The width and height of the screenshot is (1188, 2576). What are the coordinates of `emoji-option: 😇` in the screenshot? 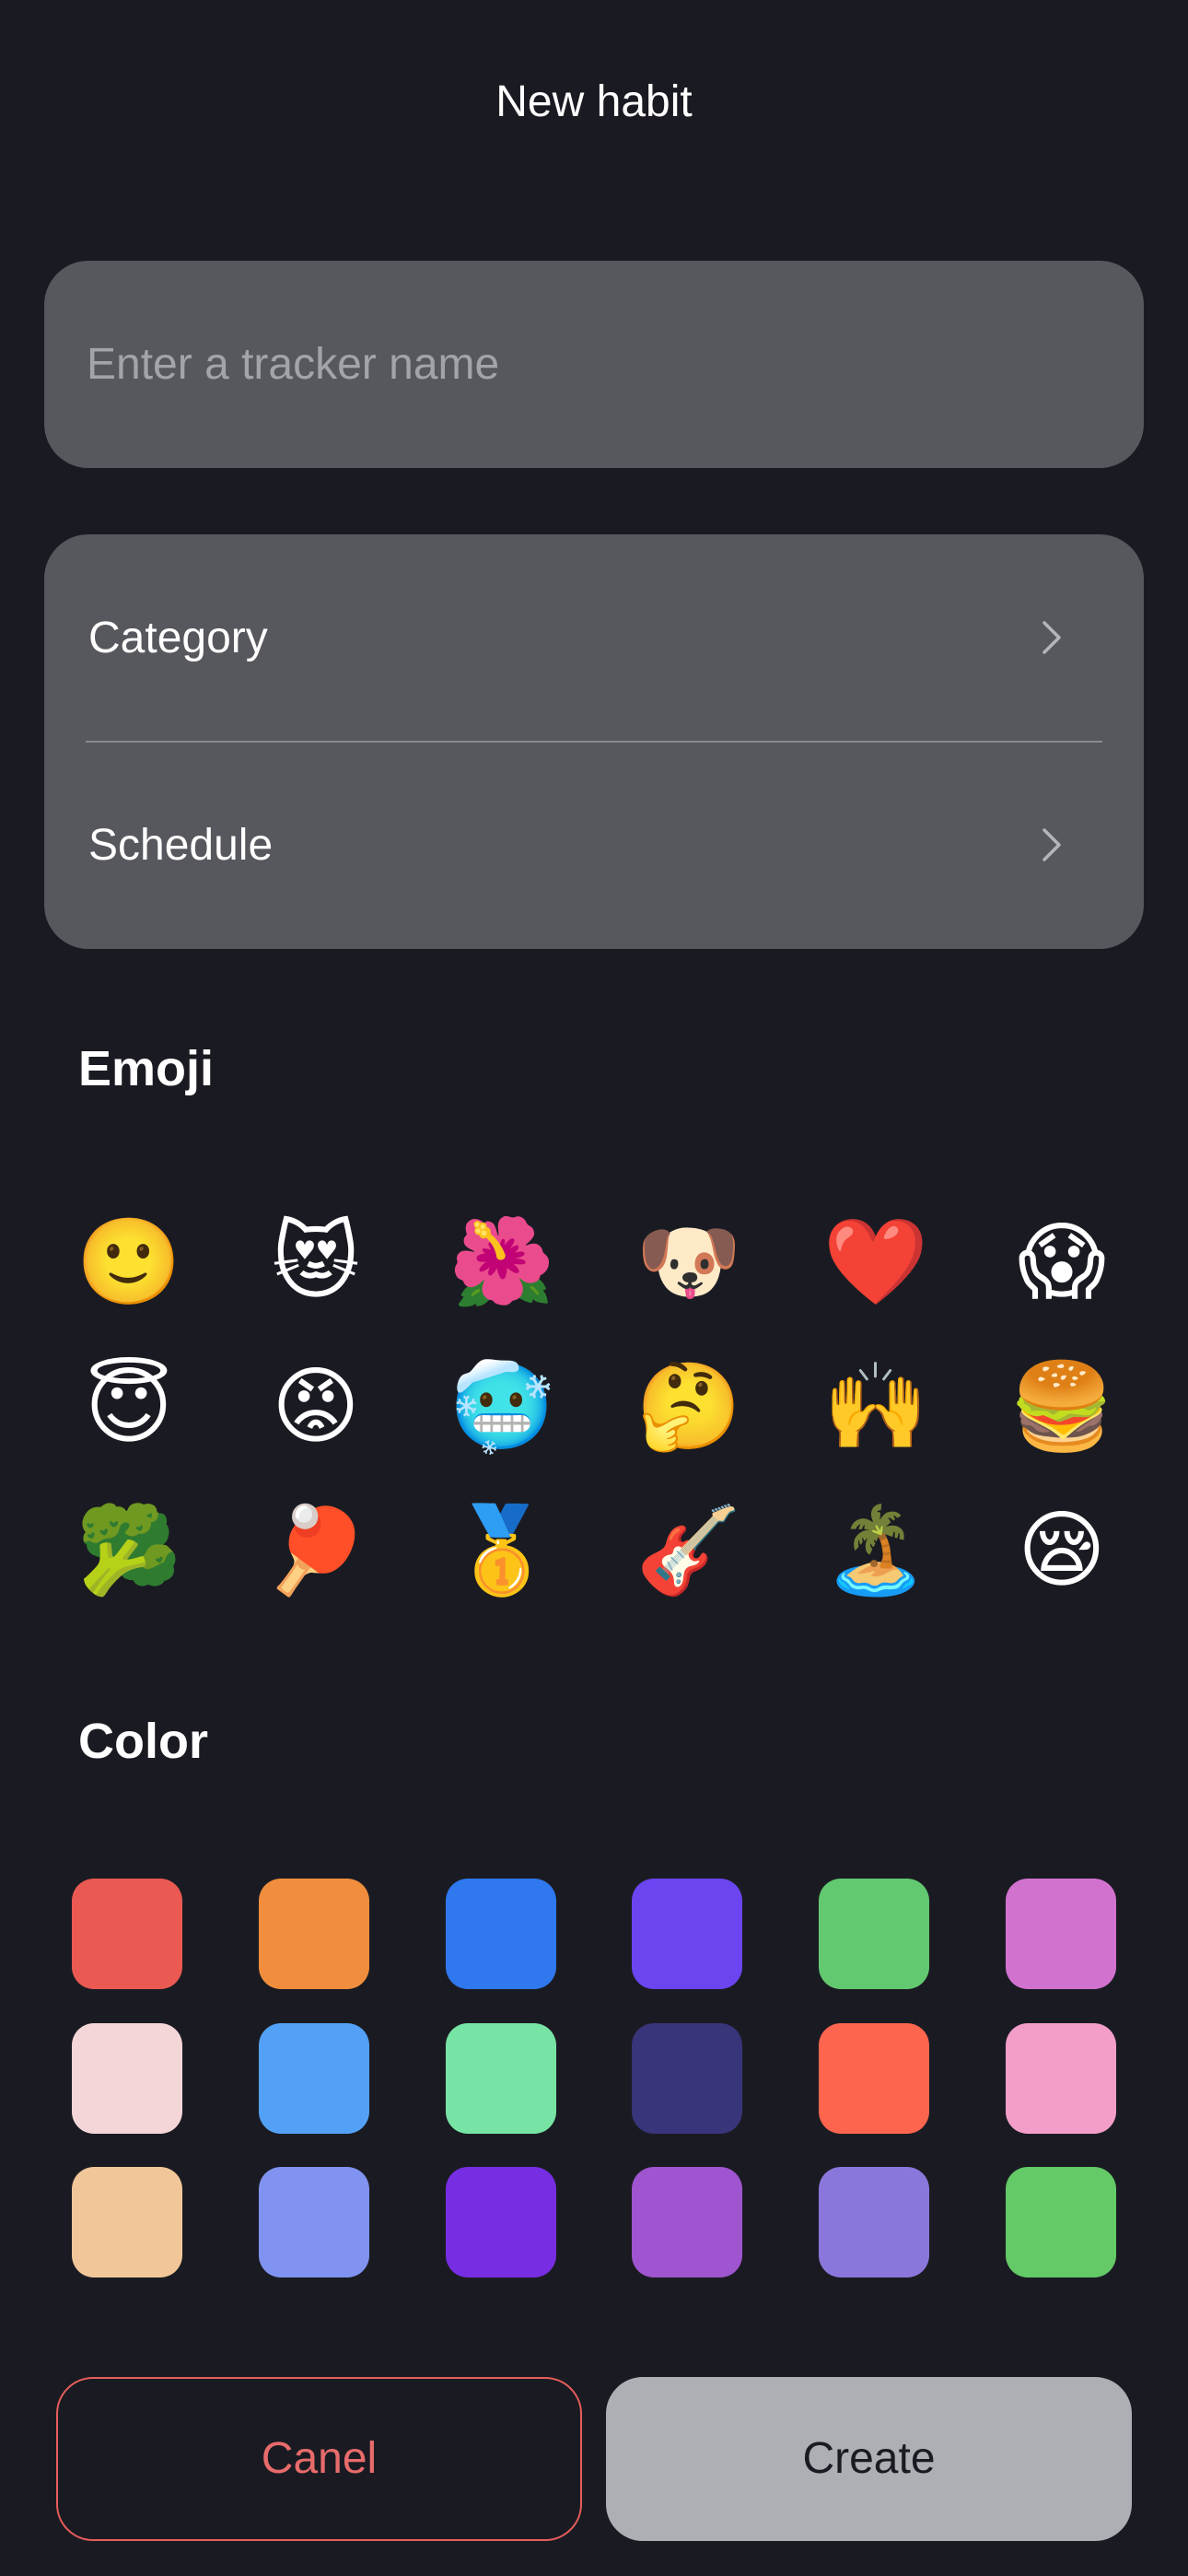 It's located at (129, 1407).